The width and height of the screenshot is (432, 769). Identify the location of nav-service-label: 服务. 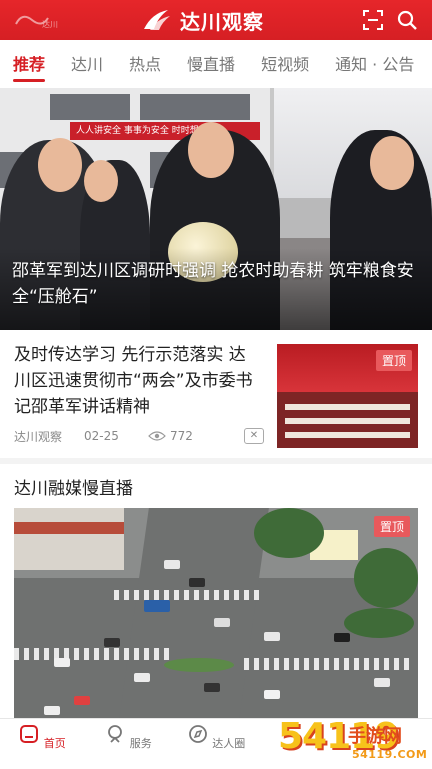
(140, 743).